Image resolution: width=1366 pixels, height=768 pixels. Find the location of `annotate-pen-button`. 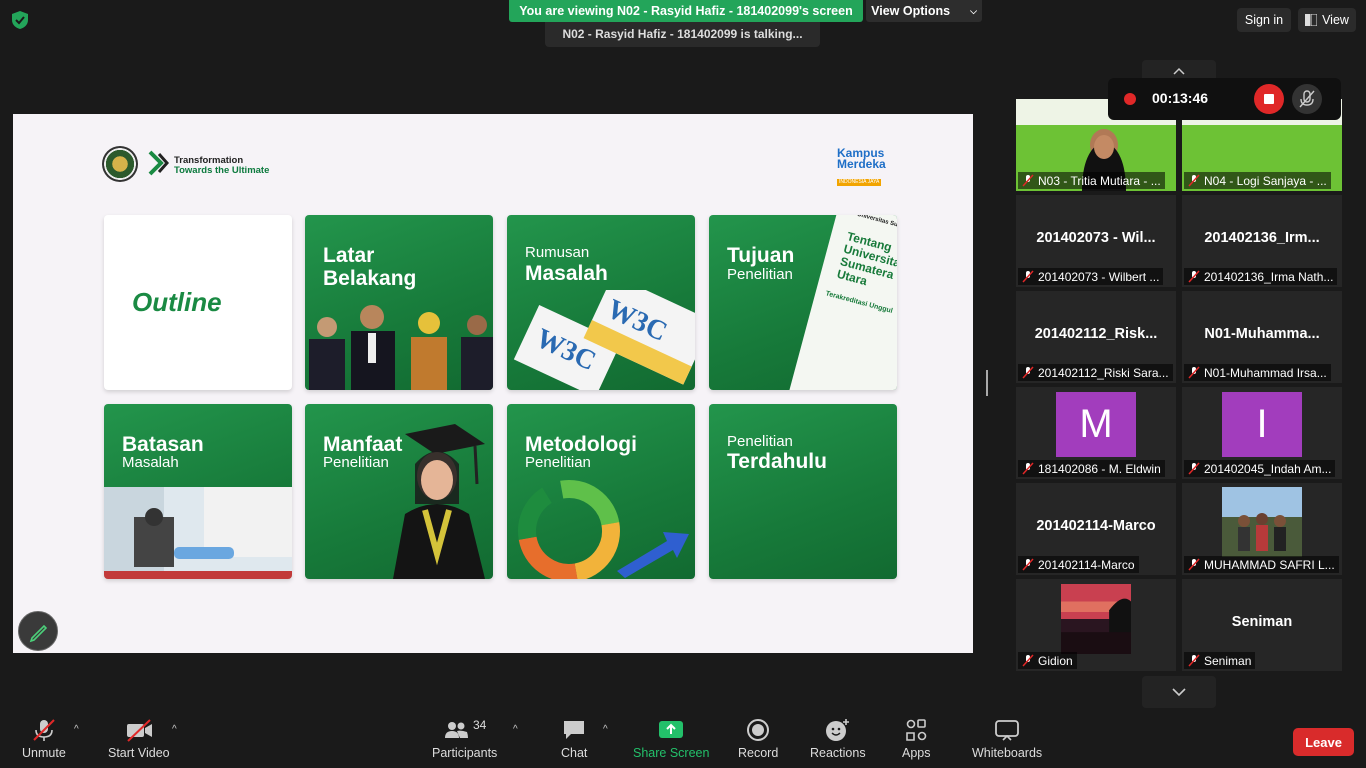

annotate-pen-button is located at coordinates (38, 631).